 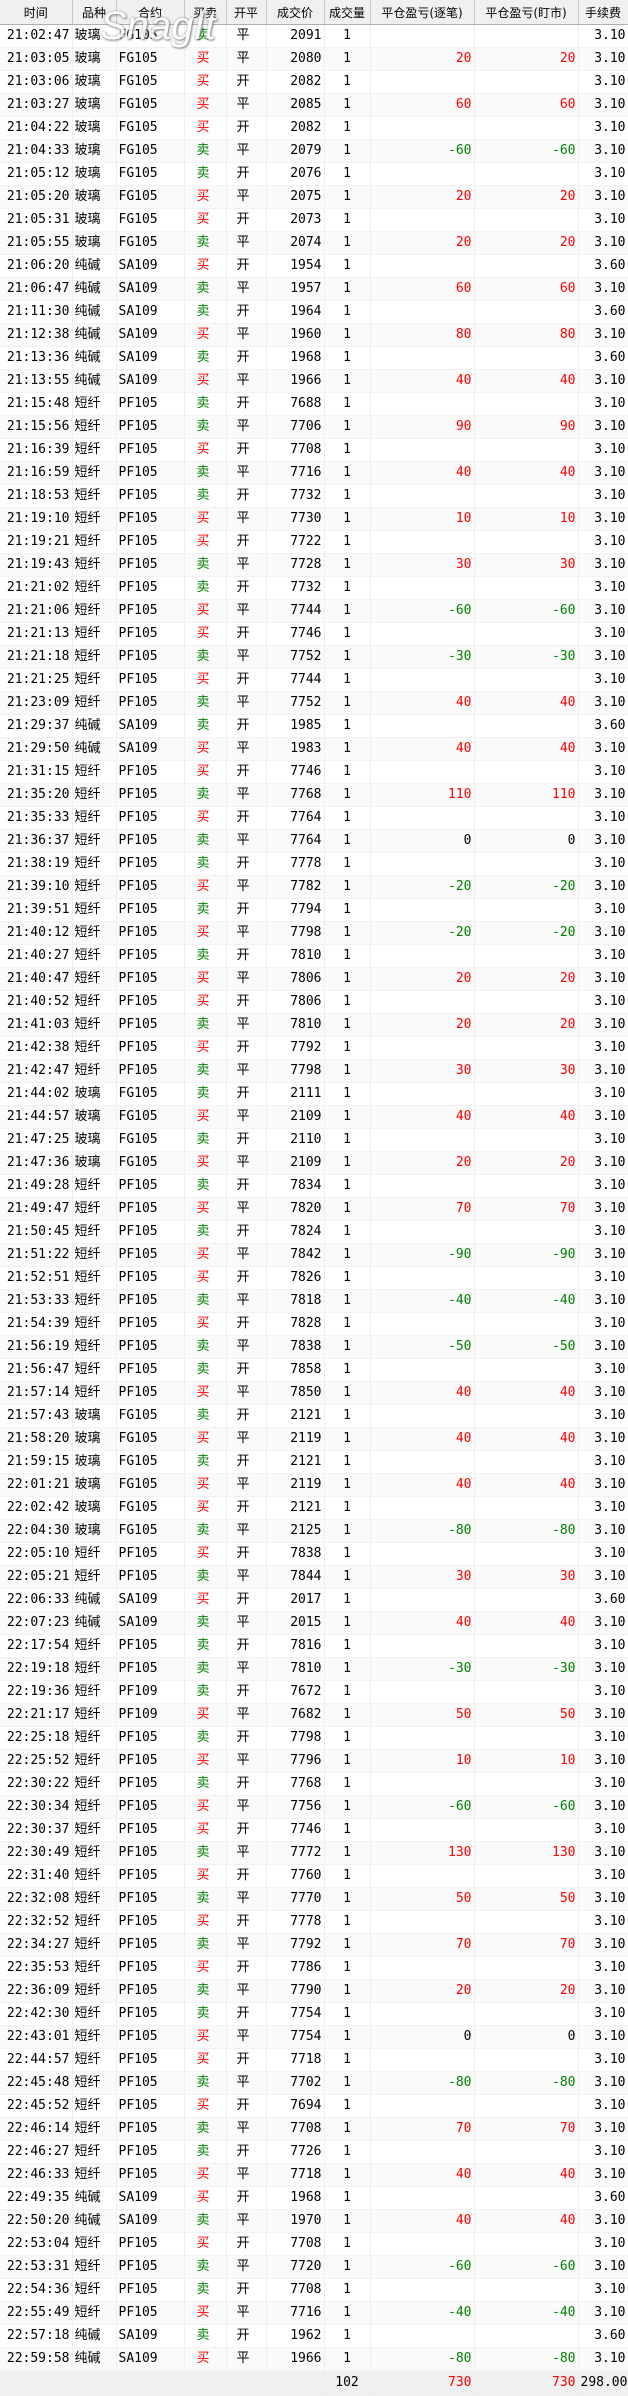 What do you see at coordinates (314, 772) in the screenshot?
I see `table-row: 21:31:15 短纤 PF105 买开 7746 1 3.10` at bounding box center [314, 772].